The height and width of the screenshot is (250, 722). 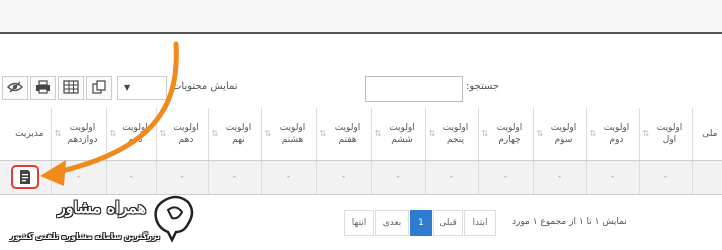 I want to click on page-info: نمایش ۱ تا ۱ از مجموع ۱ مورد, so click(x=569, y=222).